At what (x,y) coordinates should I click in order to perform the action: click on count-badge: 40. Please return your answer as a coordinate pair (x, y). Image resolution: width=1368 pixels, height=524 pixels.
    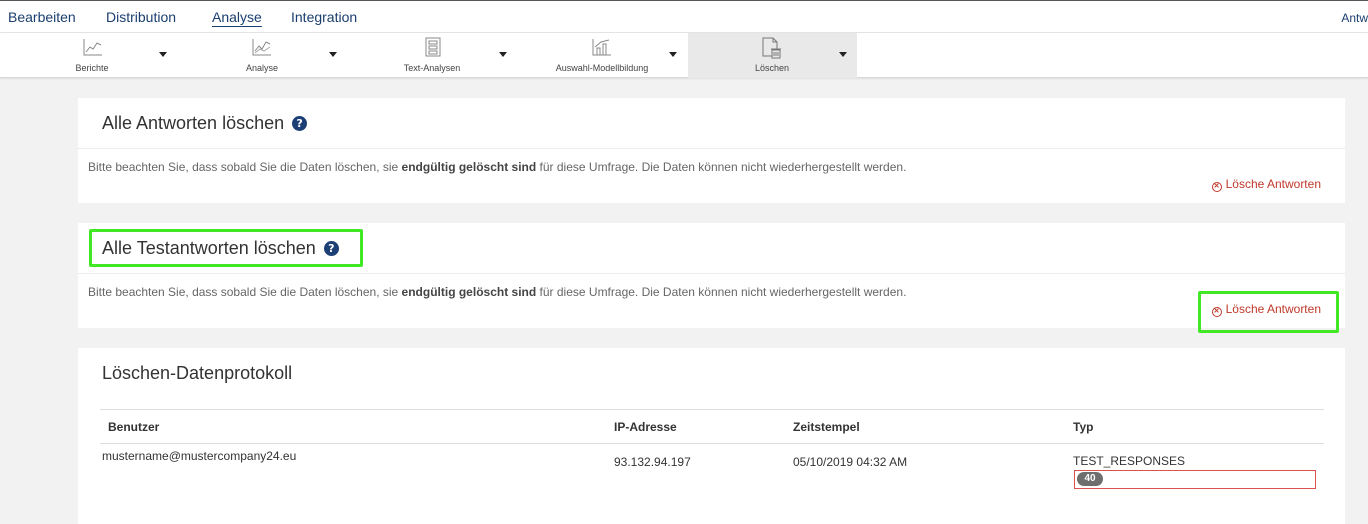
    Looking at the image, I should click on (1090, 479).